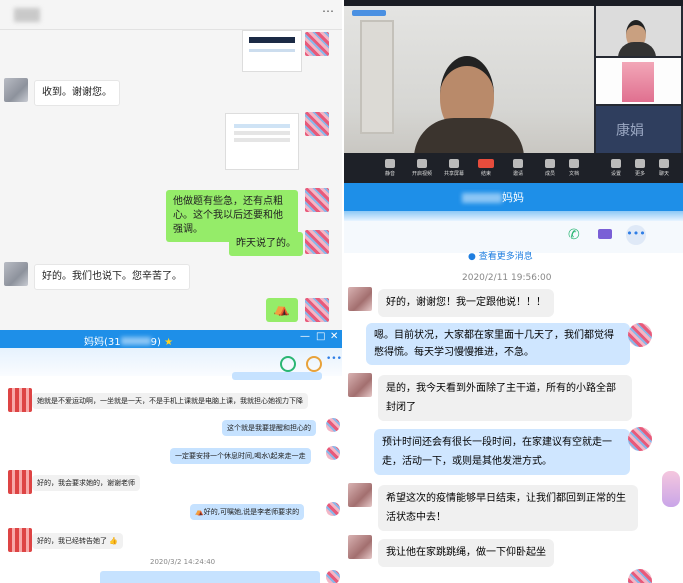 The image size is (683, 583). Describe the element at coordinates (671, 489) in the screenshot. I see `decorative-illustration` at that location.